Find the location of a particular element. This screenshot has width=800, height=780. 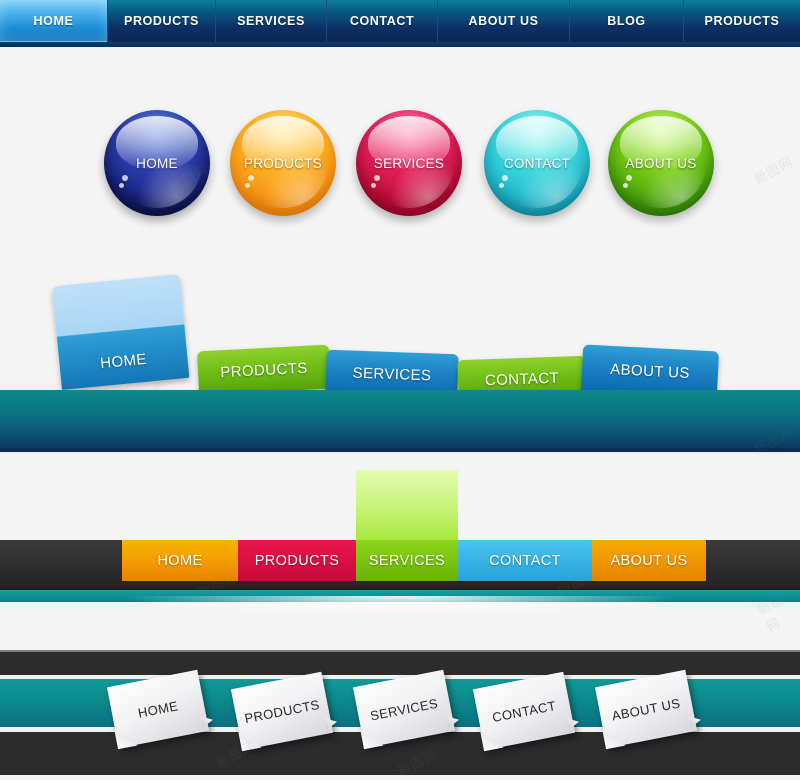

ribbon-tab-label: ABOUT US is located at coordinates (650, 371).